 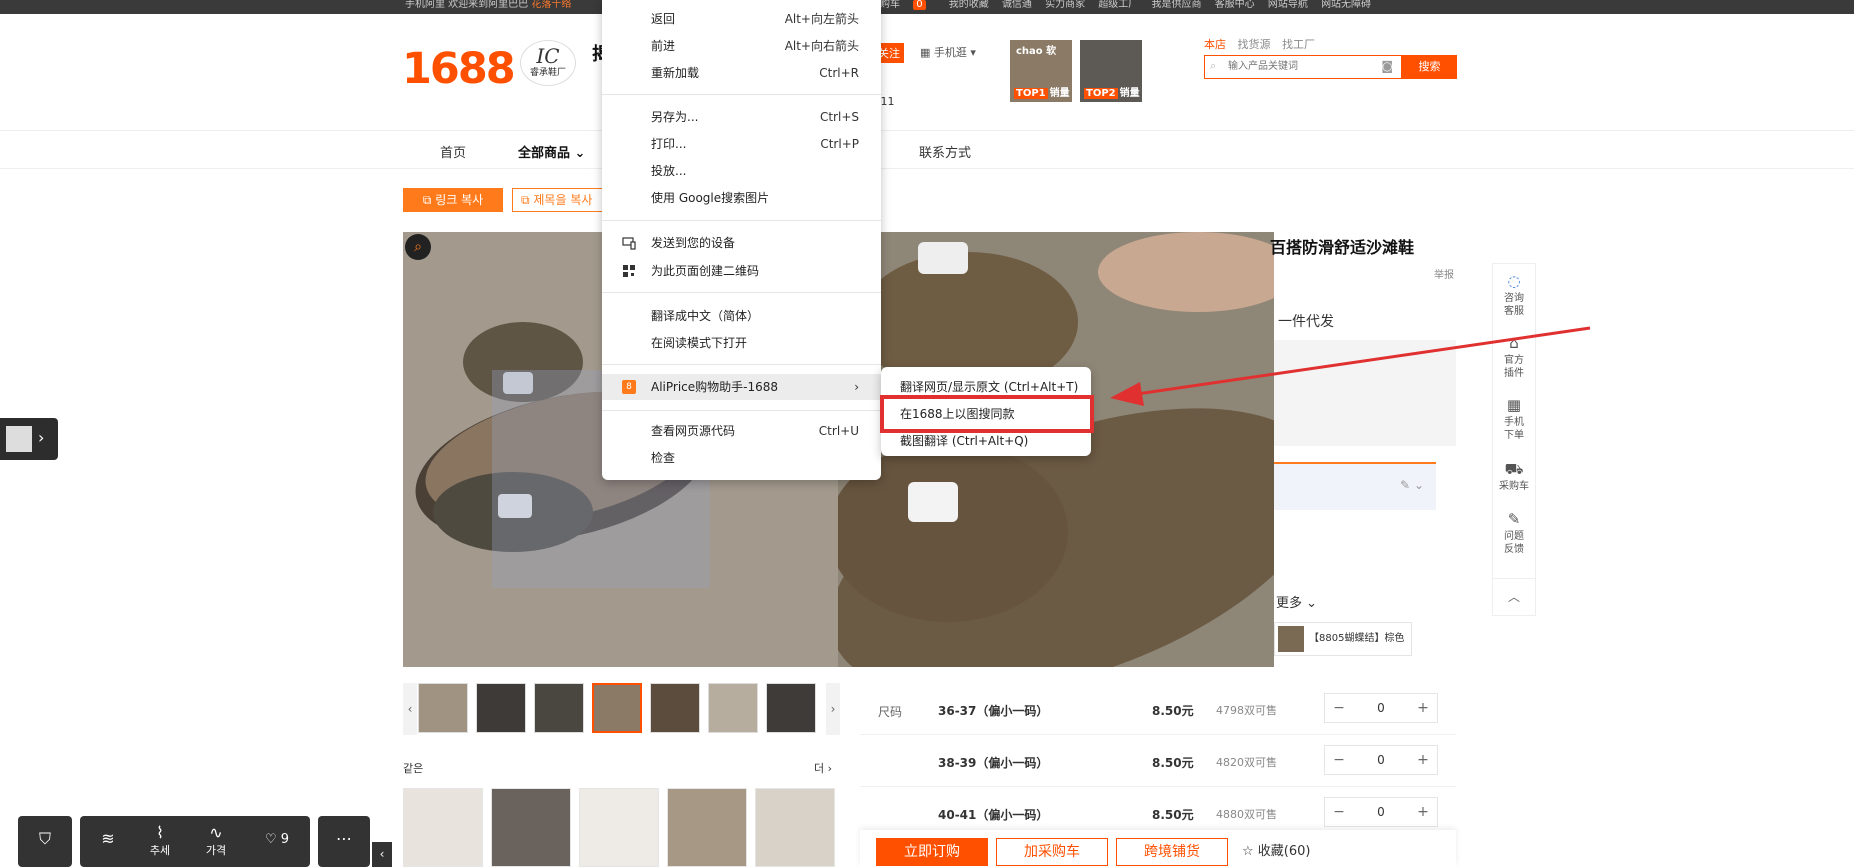 What do you see at coordinates (741, 144) in the screenshot?
I see `menu-item-print: 打印... Ctrl+P` at bounding box center [741, 144].